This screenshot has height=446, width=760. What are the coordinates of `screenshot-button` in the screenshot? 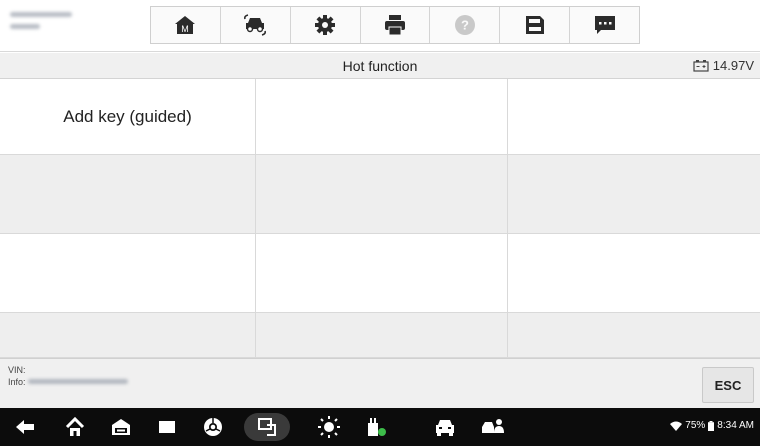 It's located at (267, 427).